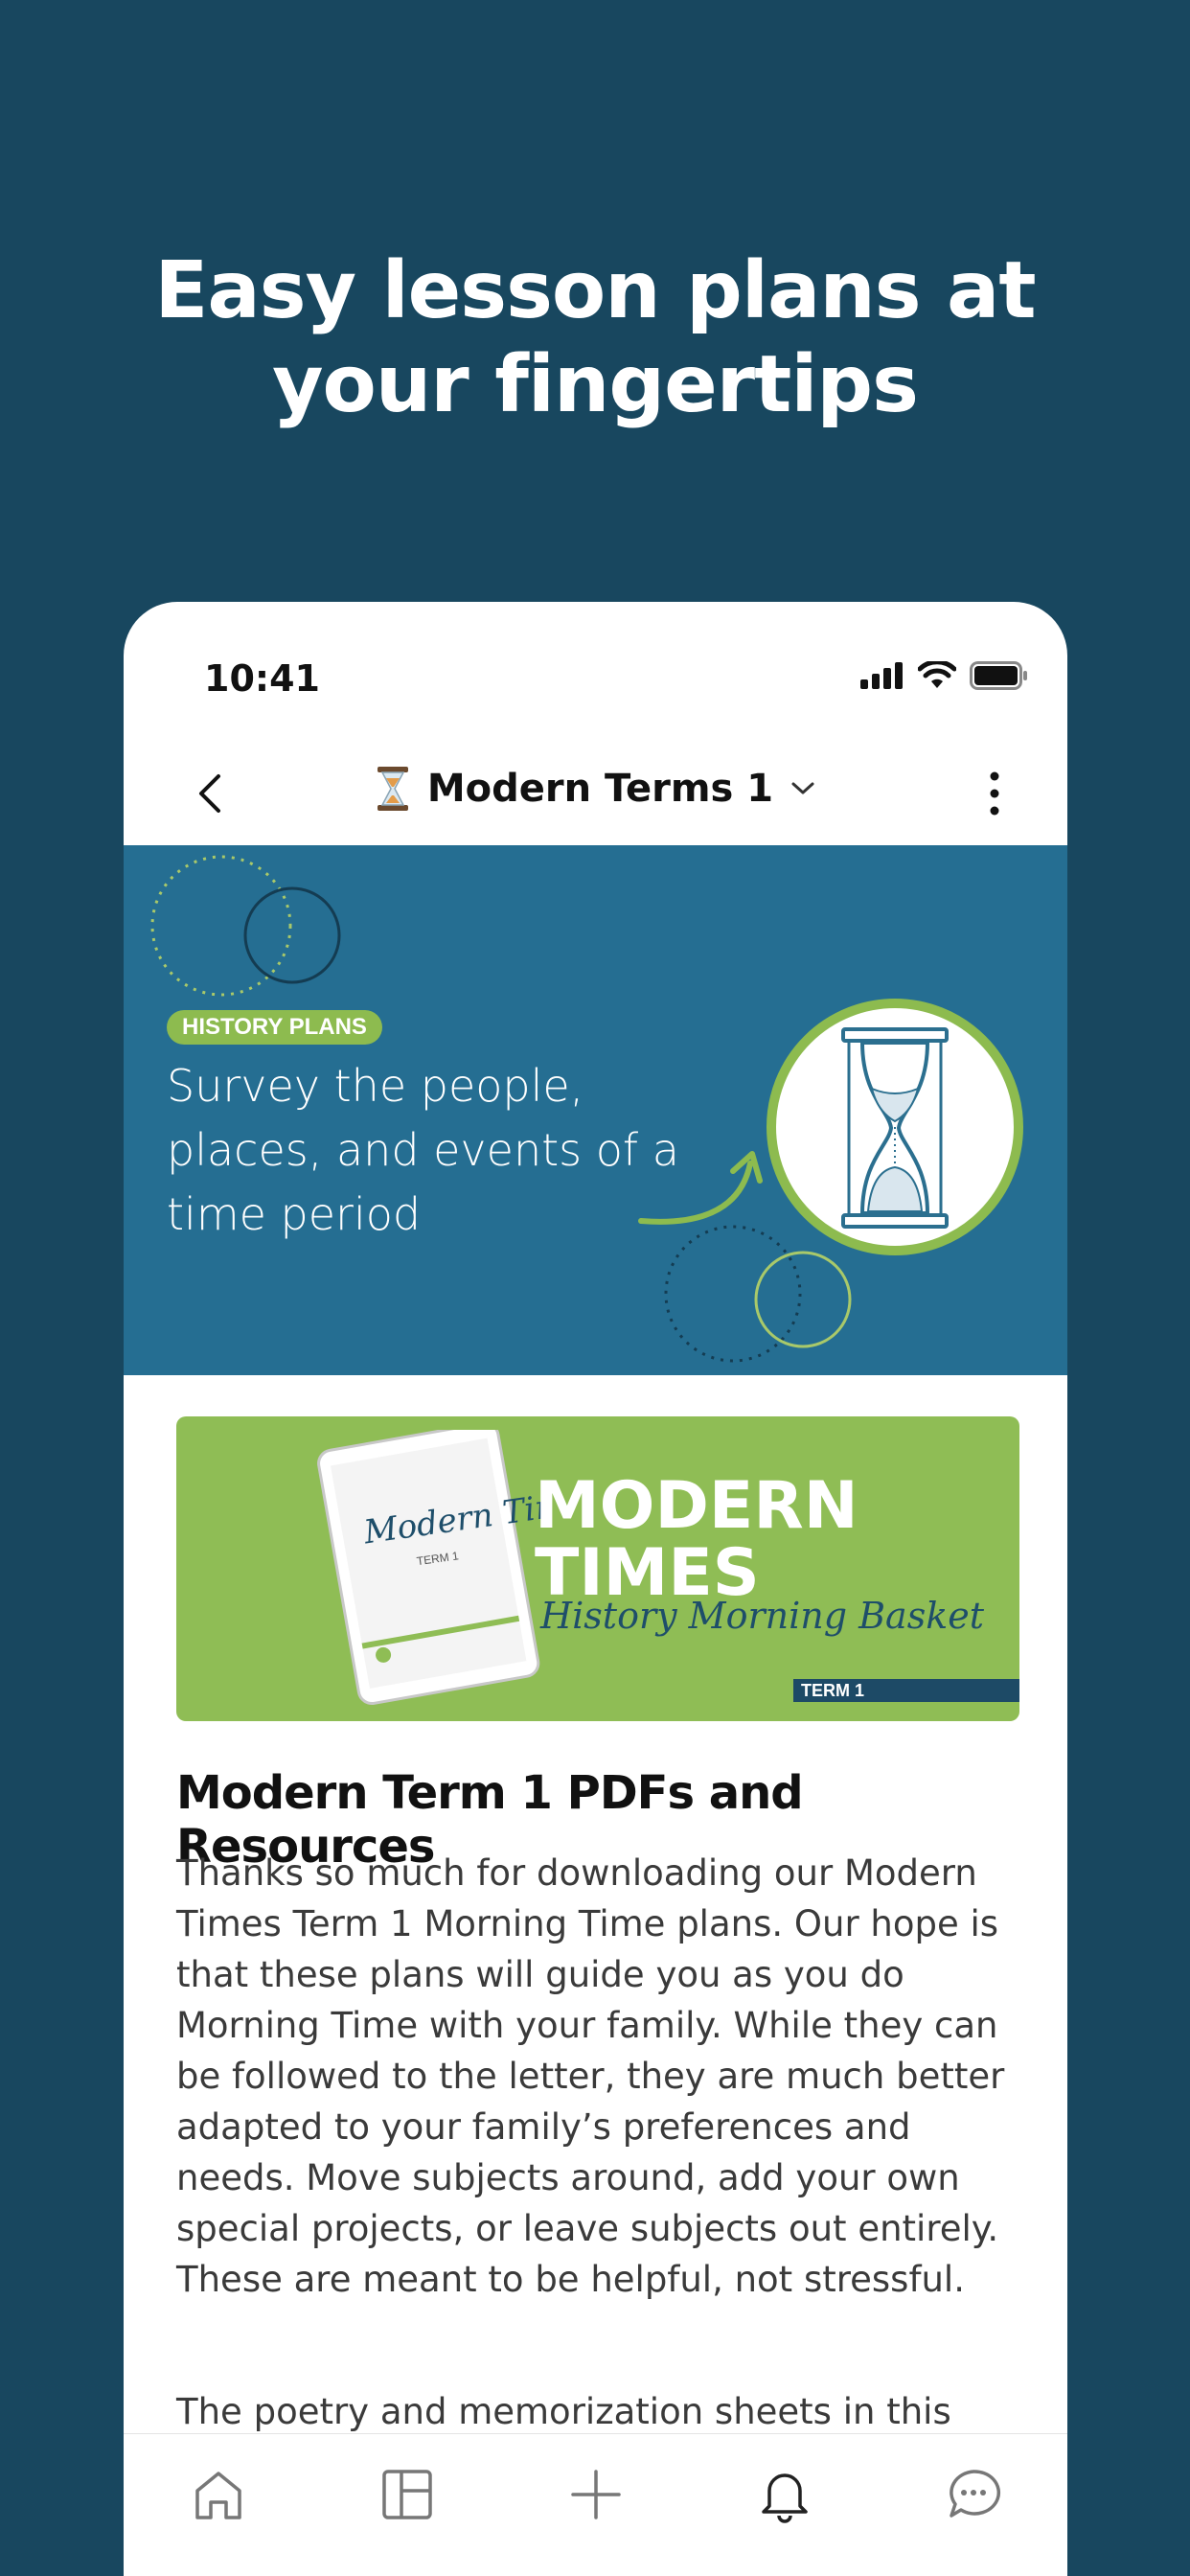 This screenshot has height=2576, width=1190. Describe the element at coordinates (906, 1690) in the screenshot. I see `term-tag: TERM 1` at that location.